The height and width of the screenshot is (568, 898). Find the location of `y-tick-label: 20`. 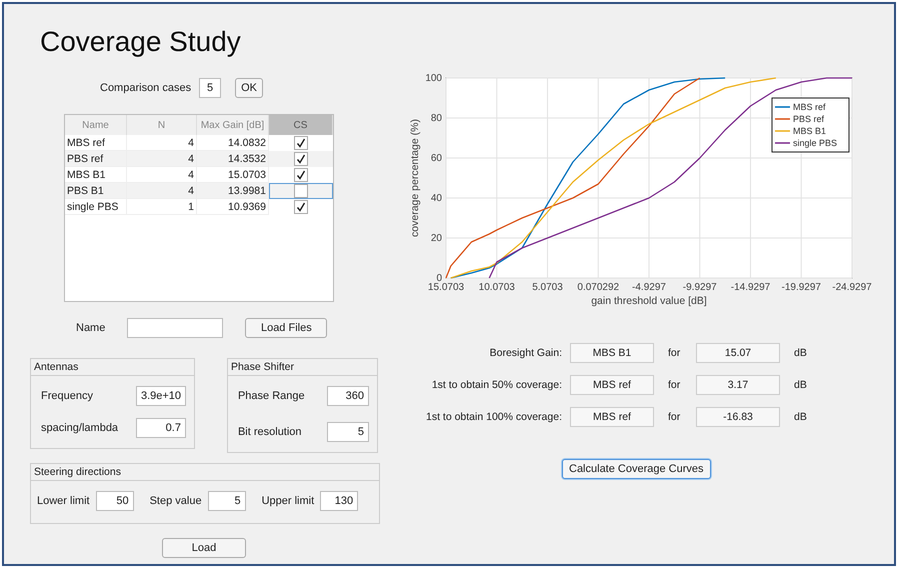

y-tick-label: 20 is located at coordinates (436, 238).